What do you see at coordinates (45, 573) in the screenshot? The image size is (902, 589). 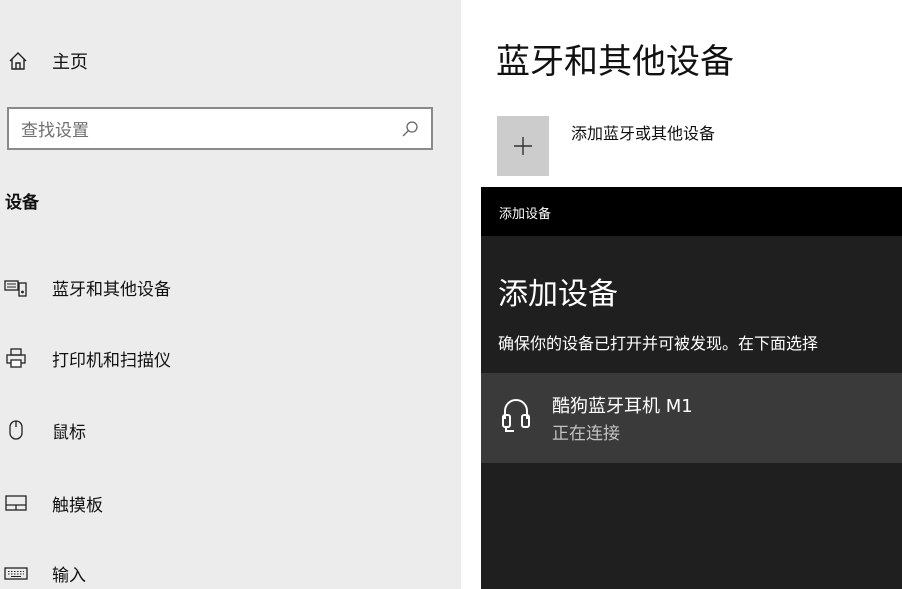 I see `sidebar-item-input: 输入` at bounding box center [45, 573].